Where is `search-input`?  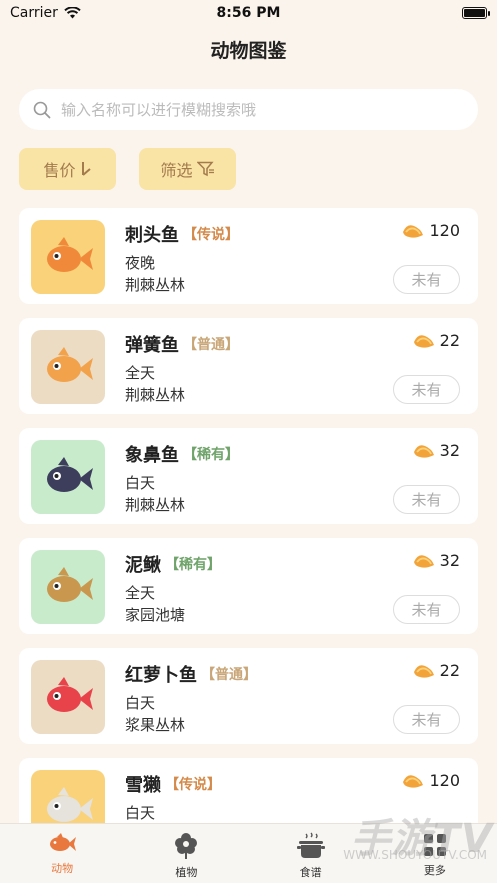
search-input is located at coordinates (261, 109).